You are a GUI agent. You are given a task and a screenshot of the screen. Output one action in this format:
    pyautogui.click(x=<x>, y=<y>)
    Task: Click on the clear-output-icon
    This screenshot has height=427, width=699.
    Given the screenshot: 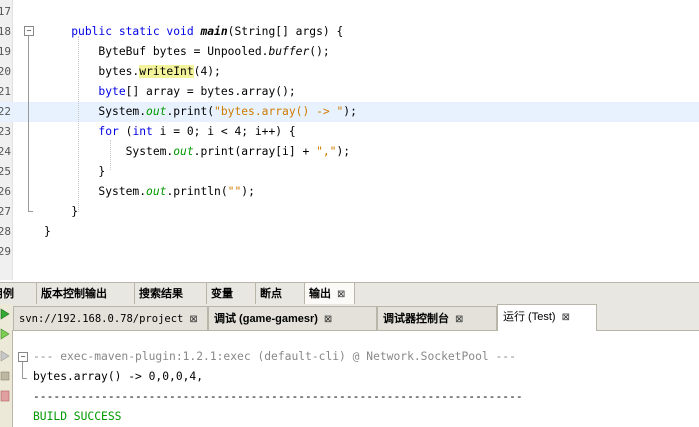 What is the action you would take?
    pyautogui.click(x=5, y=396)
    